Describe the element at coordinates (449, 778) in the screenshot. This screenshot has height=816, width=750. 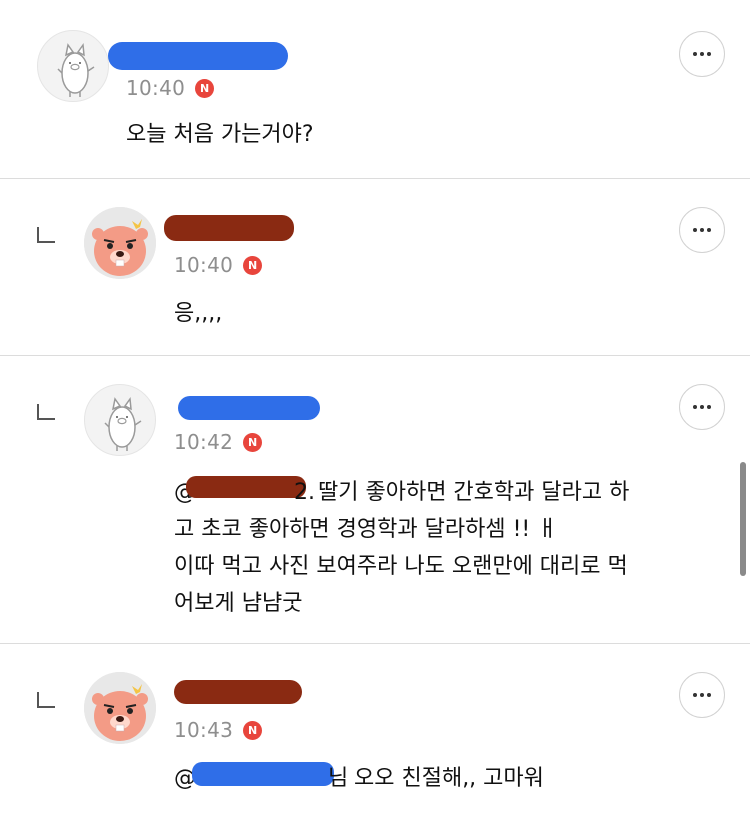
I see `comment-text: 오오 친절해,, 고마워` at that location.